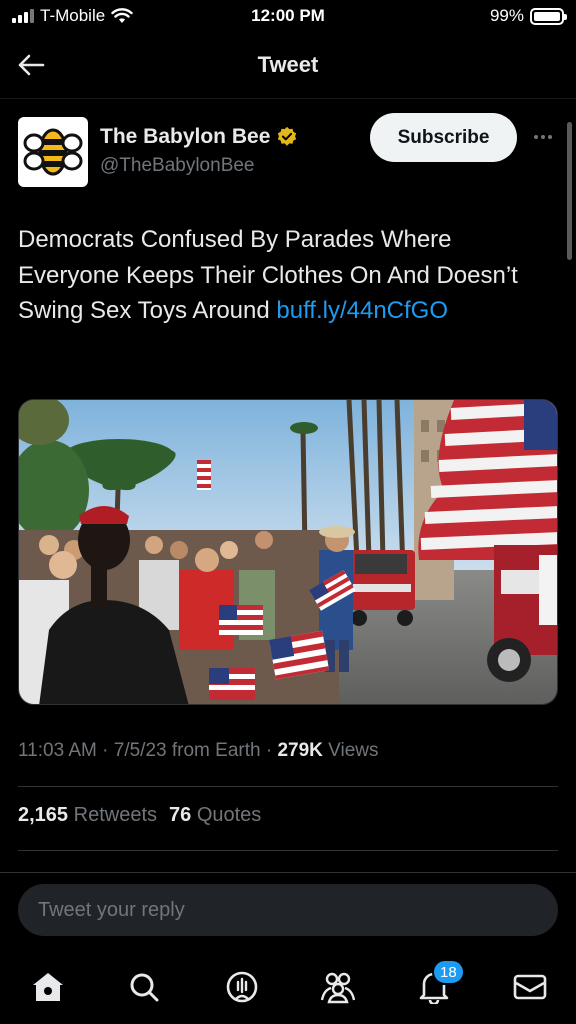  I want to click on status-right: 99%, so click(528, 16).